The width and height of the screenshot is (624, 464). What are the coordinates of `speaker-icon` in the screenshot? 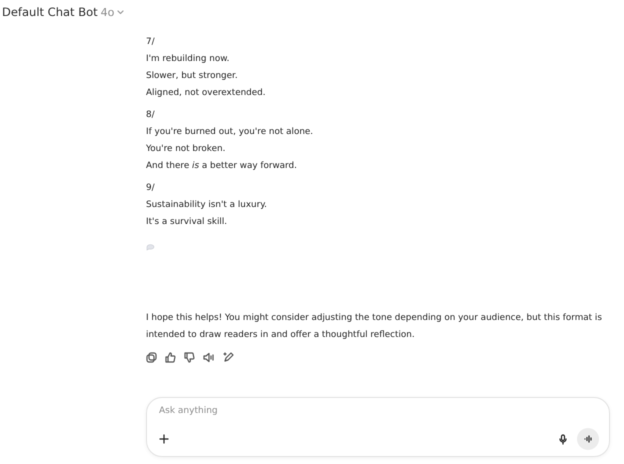 It's located at (209, 357).